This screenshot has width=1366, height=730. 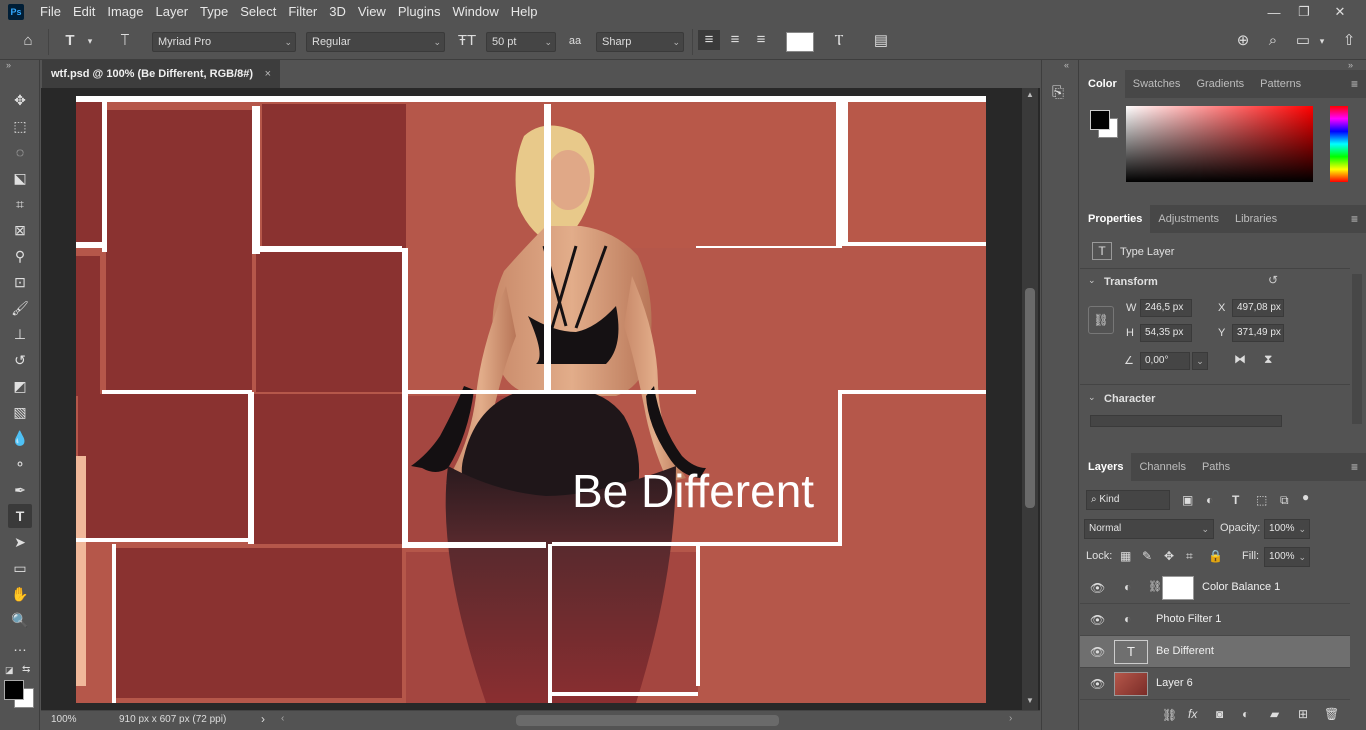 I want to click on healing-brush-tool-icon: ⊡, so click(x=20, y=282).